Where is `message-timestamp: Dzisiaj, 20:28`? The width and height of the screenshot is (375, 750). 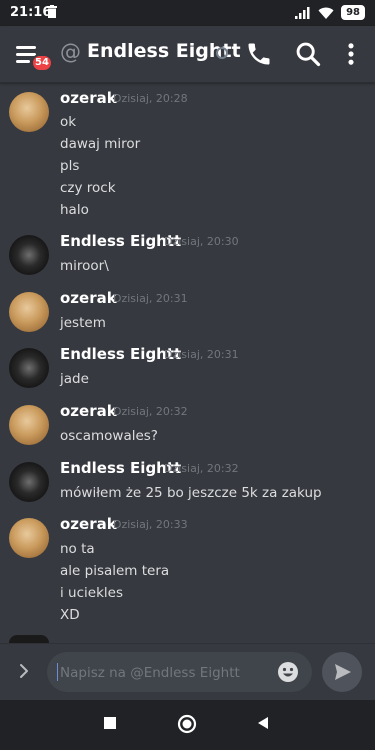 message-timestamp: Dzisiaj, 20:28 is located at coordinates (150, 98).